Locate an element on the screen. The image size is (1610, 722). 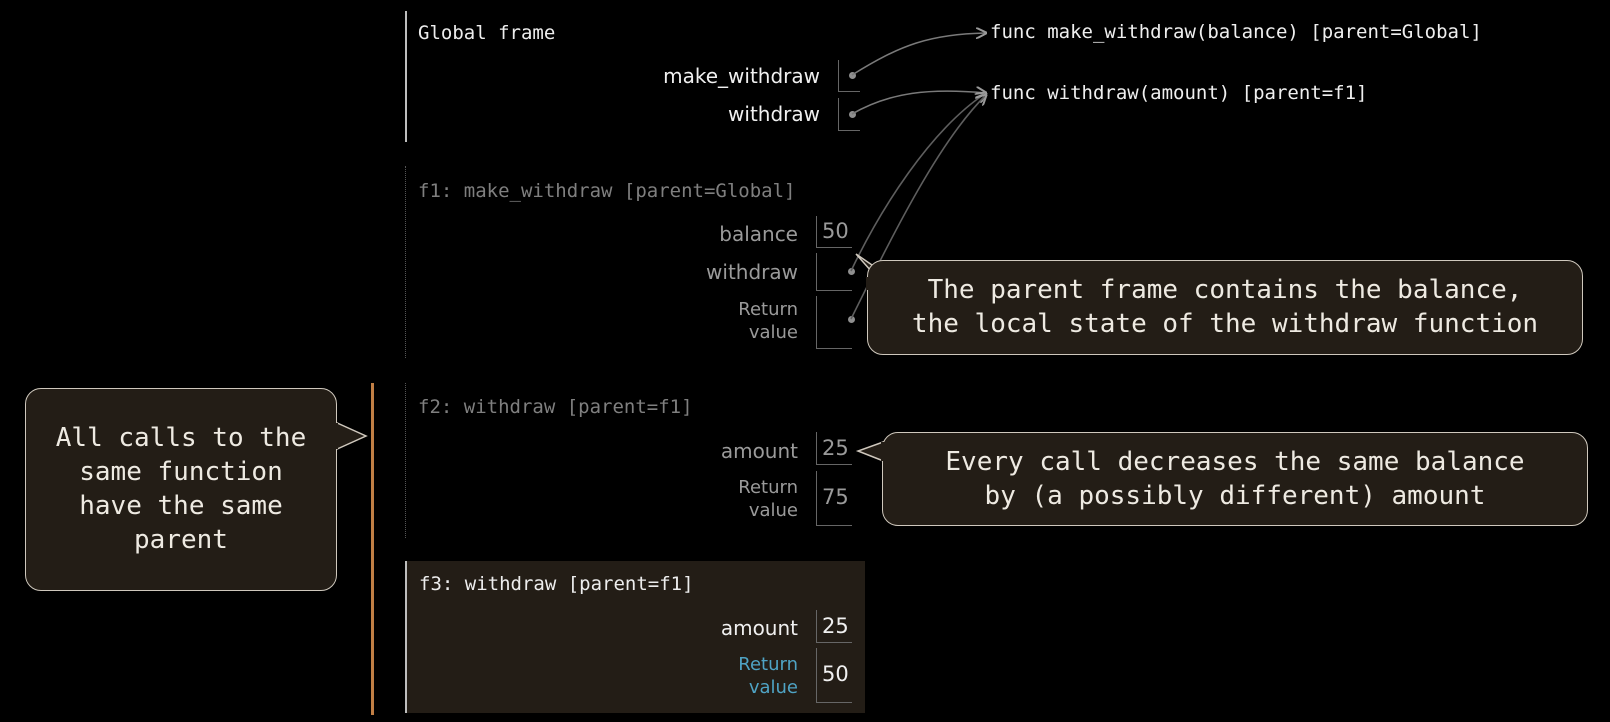
arrow-f1-withdraw is located at coordinates (918, 182).